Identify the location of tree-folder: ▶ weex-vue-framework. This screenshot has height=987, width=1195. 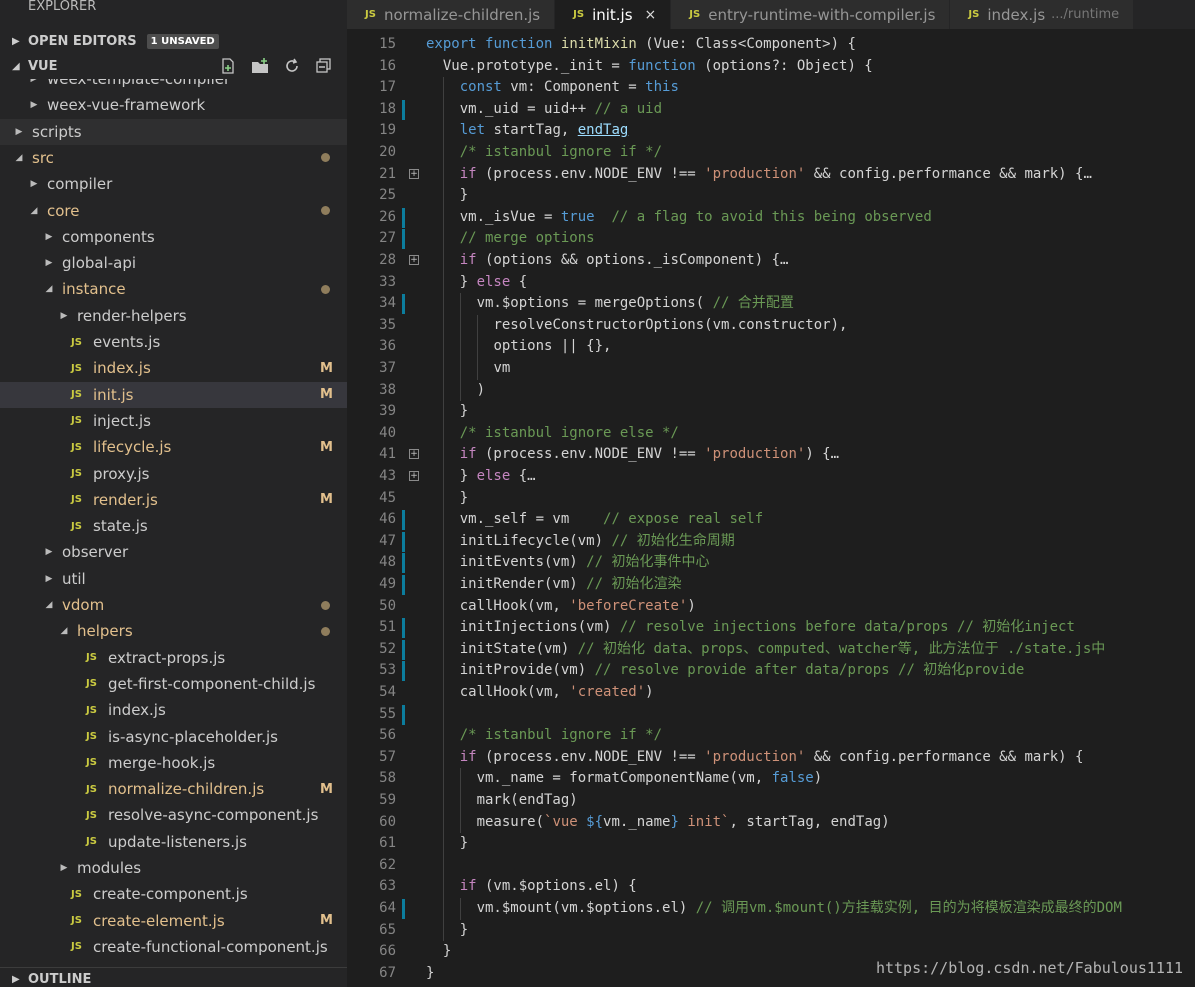
(173, 105).